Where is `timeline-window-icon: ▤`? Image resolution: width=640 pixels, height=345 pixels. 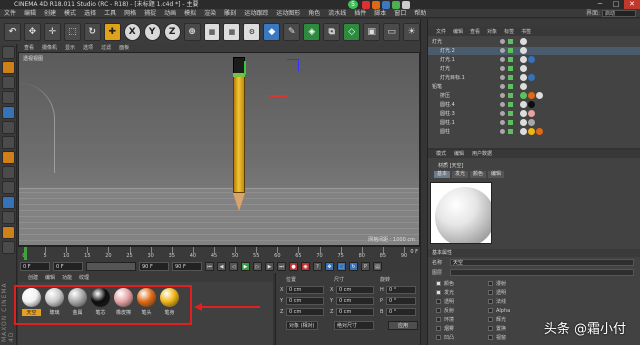
timeline-window-icon: ▤ is located at coordinates (377, 266).